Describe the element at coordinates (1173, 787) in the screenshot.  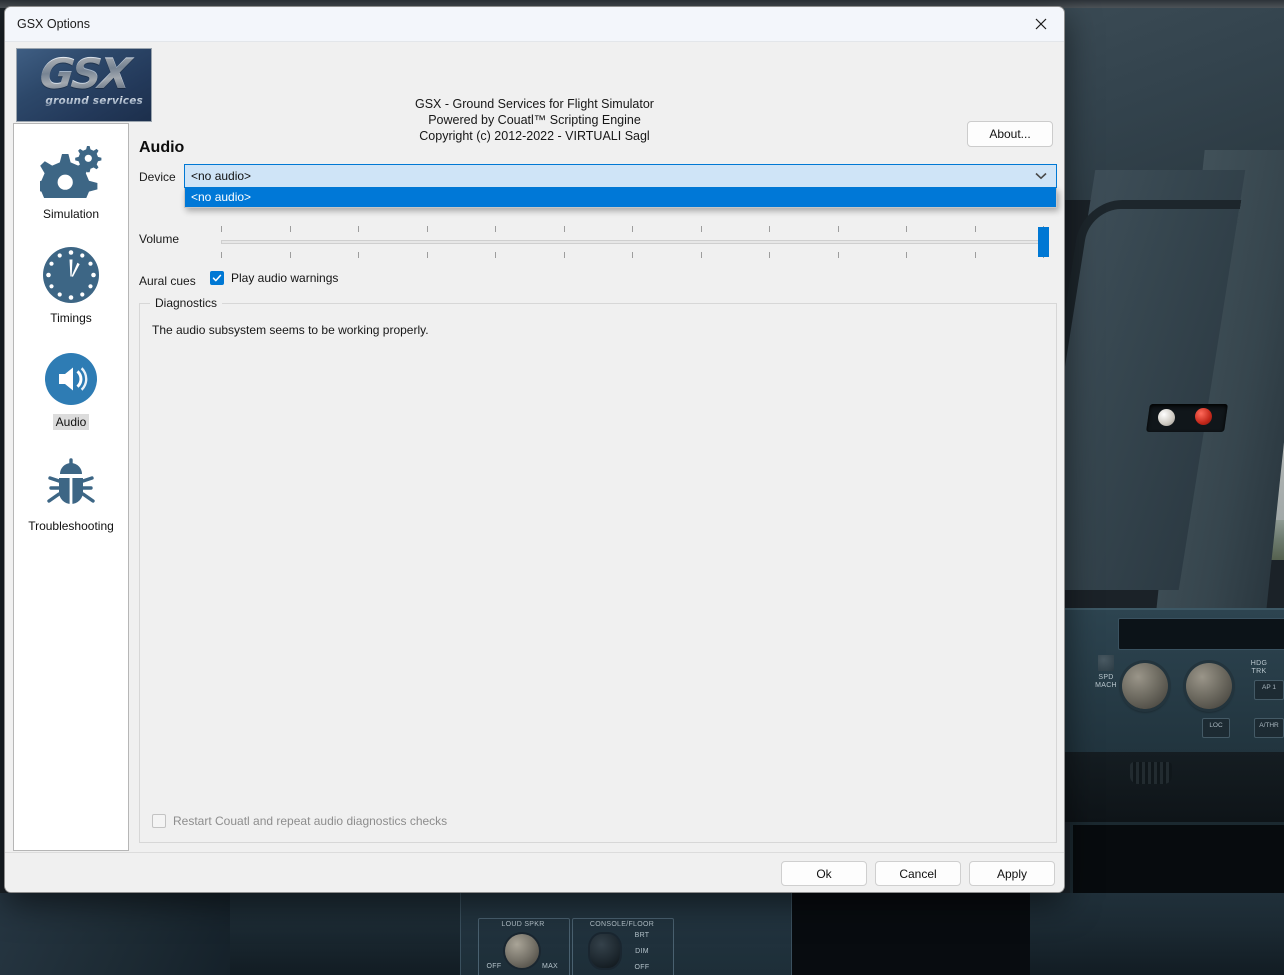
I see `glareshield-tray` at that location.